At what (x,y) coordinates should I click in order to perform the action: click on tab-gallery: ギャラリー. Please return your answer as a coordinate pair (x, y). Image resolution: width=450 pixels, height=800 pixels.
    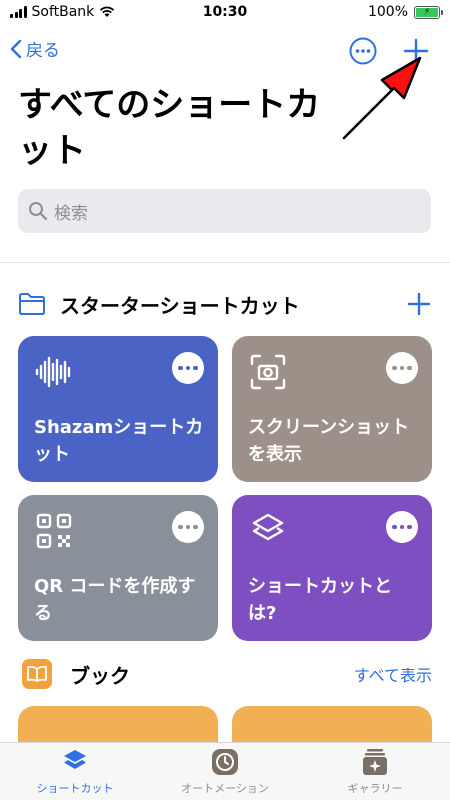
    Looking at the image, I should click on (375, 771).